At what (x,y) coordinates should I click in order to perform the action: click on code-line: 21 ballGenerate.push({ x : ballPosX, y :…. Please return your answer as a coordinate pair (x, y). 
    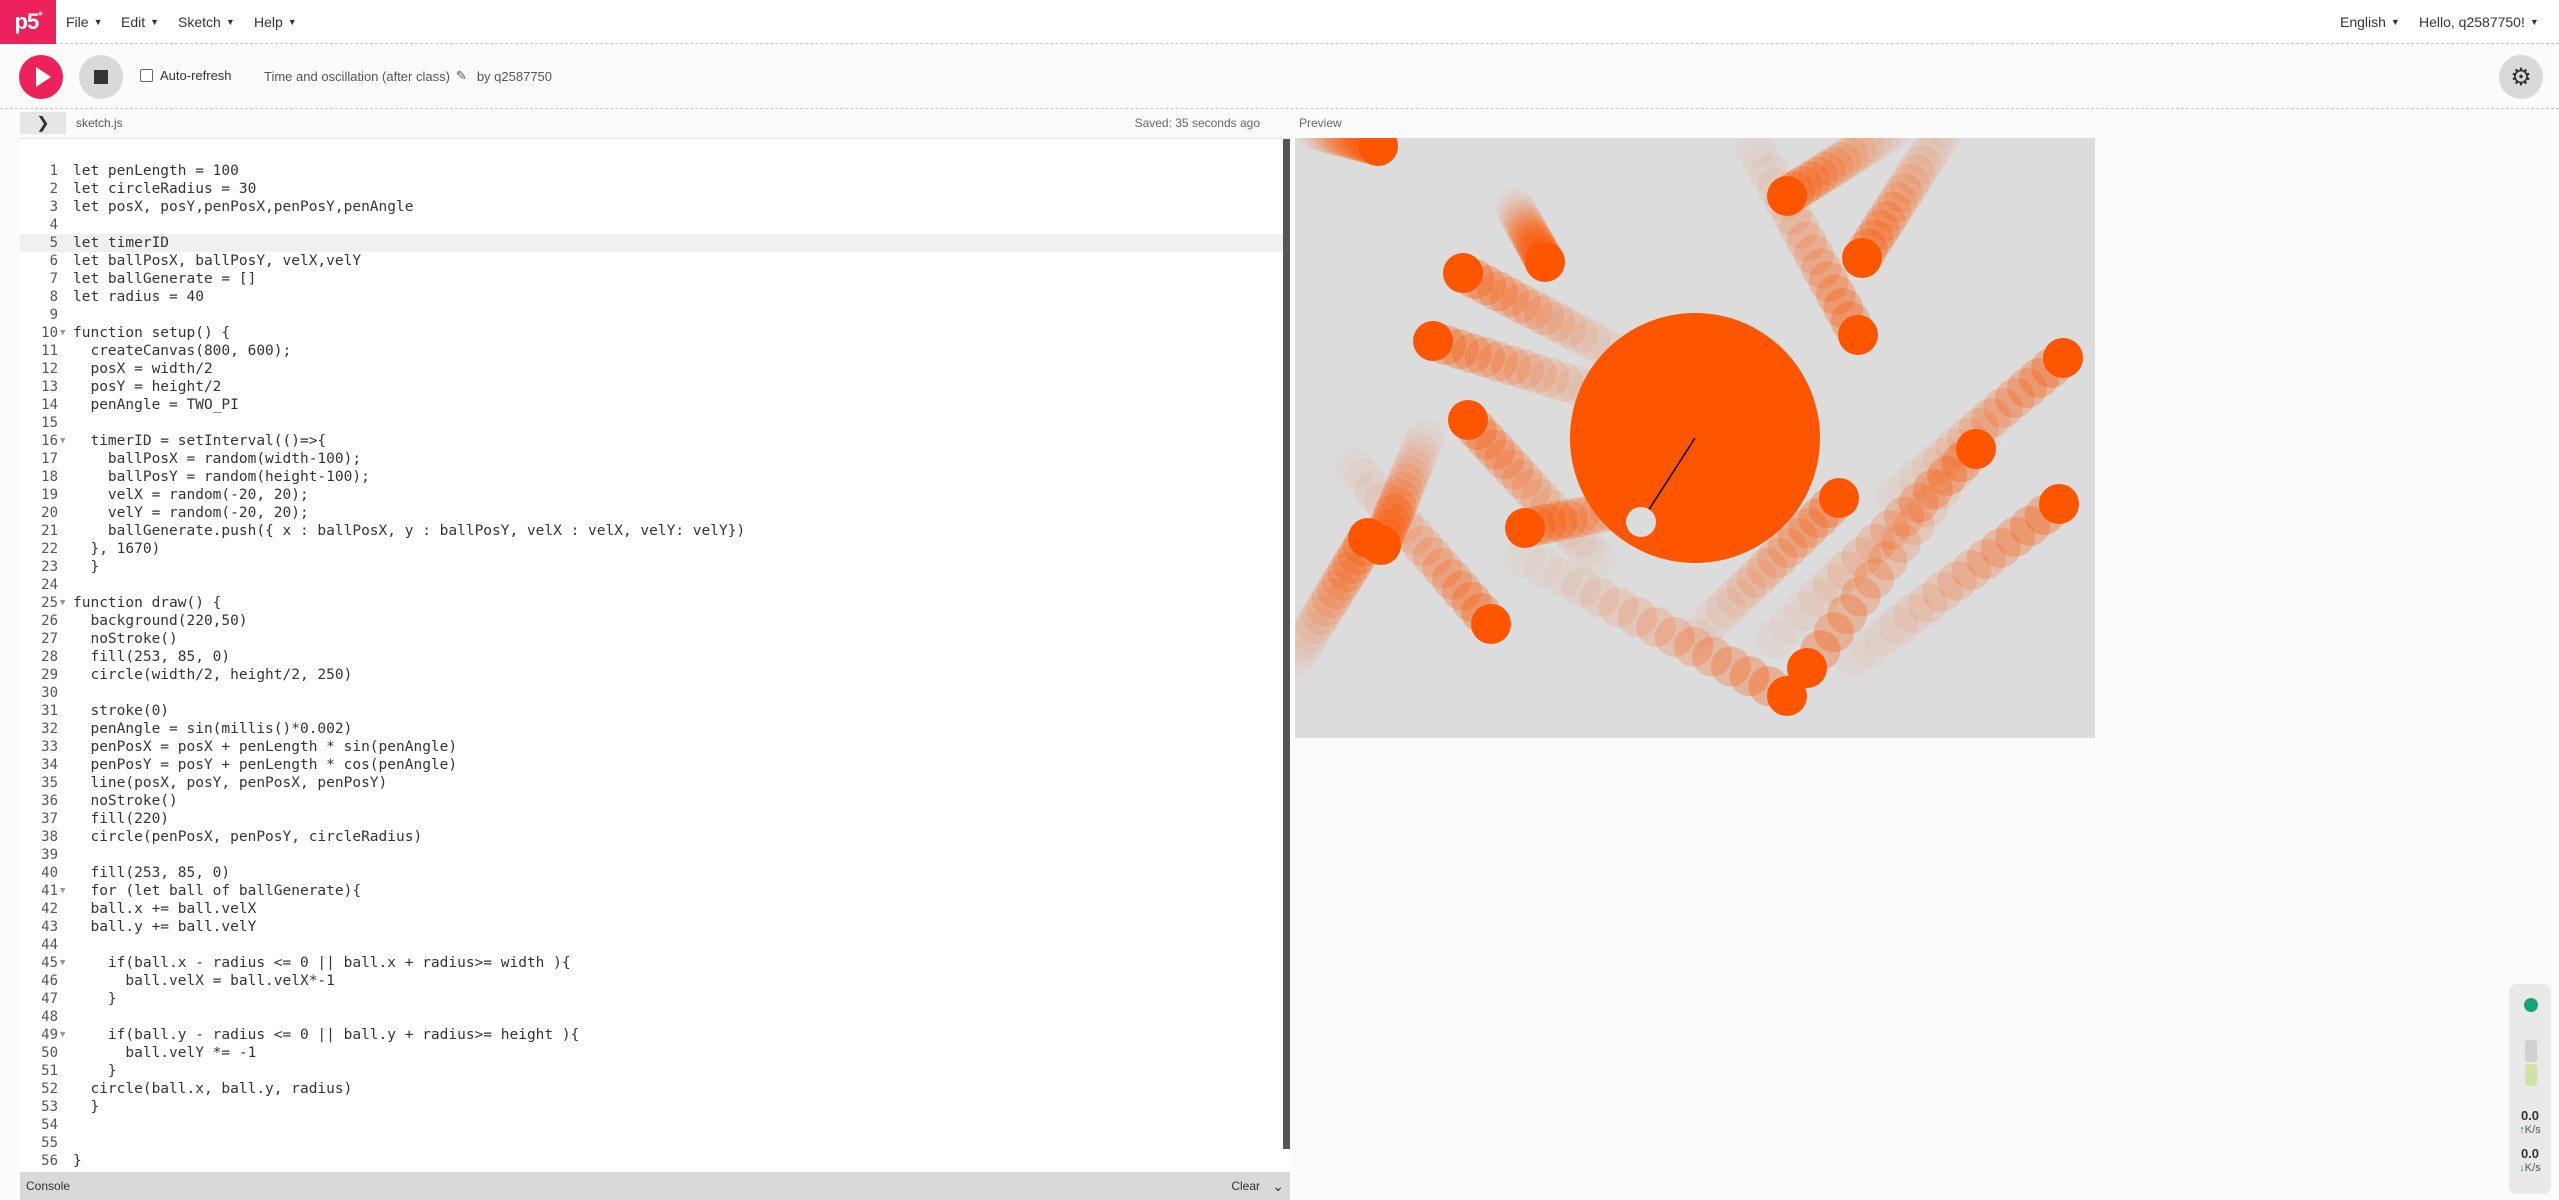
    Looking at the image, I should click on (655, 531).